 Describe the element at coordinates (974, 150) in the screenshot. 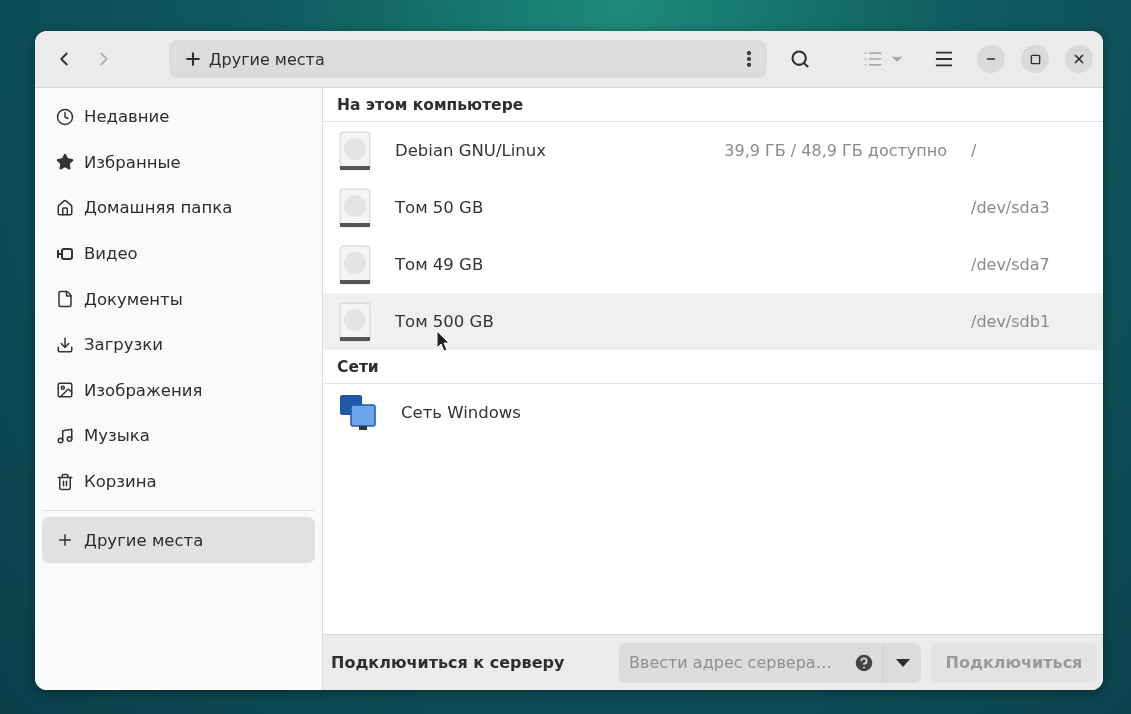

I see `mount-path: /` at that location.